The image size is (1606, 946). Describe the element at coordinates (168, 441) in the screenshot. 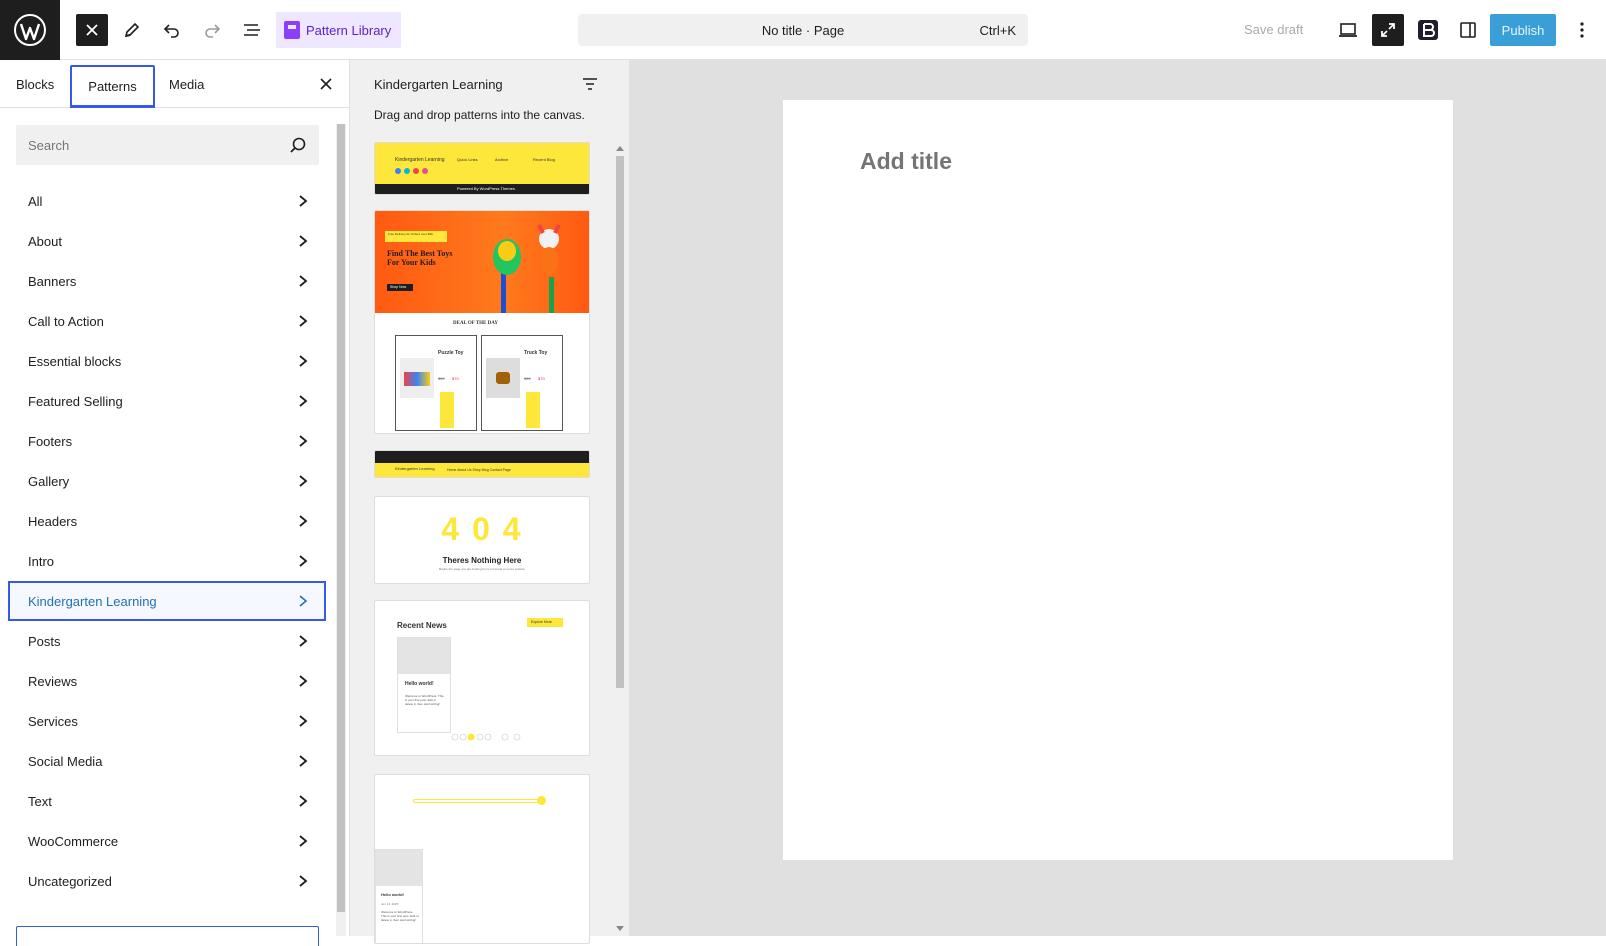

I see `category-footers: Footers` at that location.